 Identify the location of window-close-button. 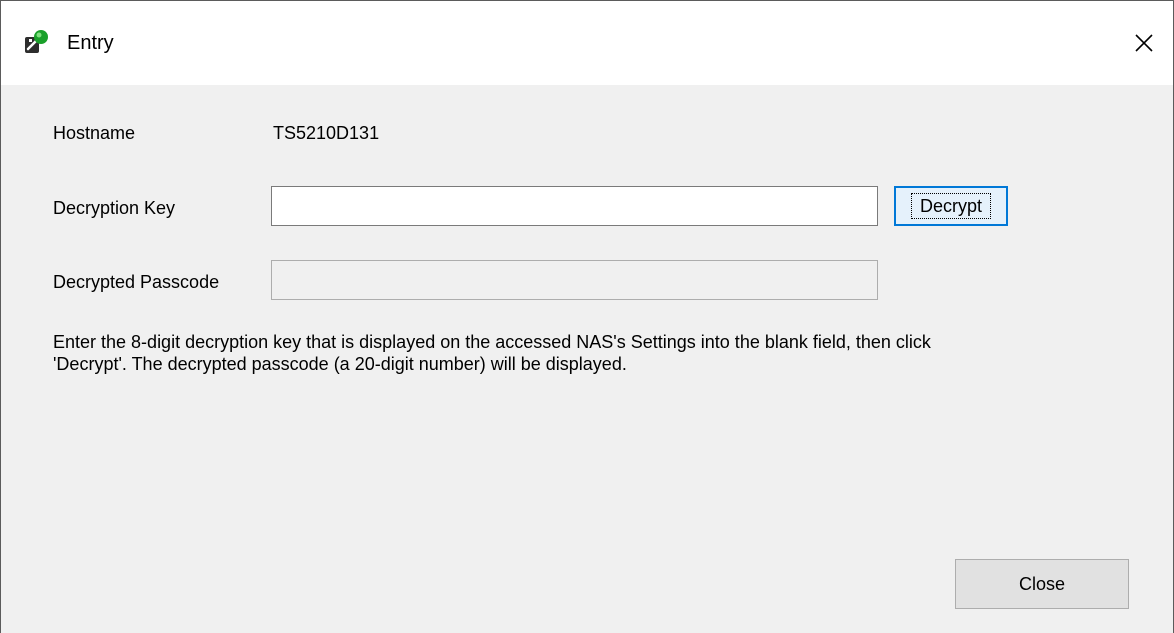
(1144, 43).